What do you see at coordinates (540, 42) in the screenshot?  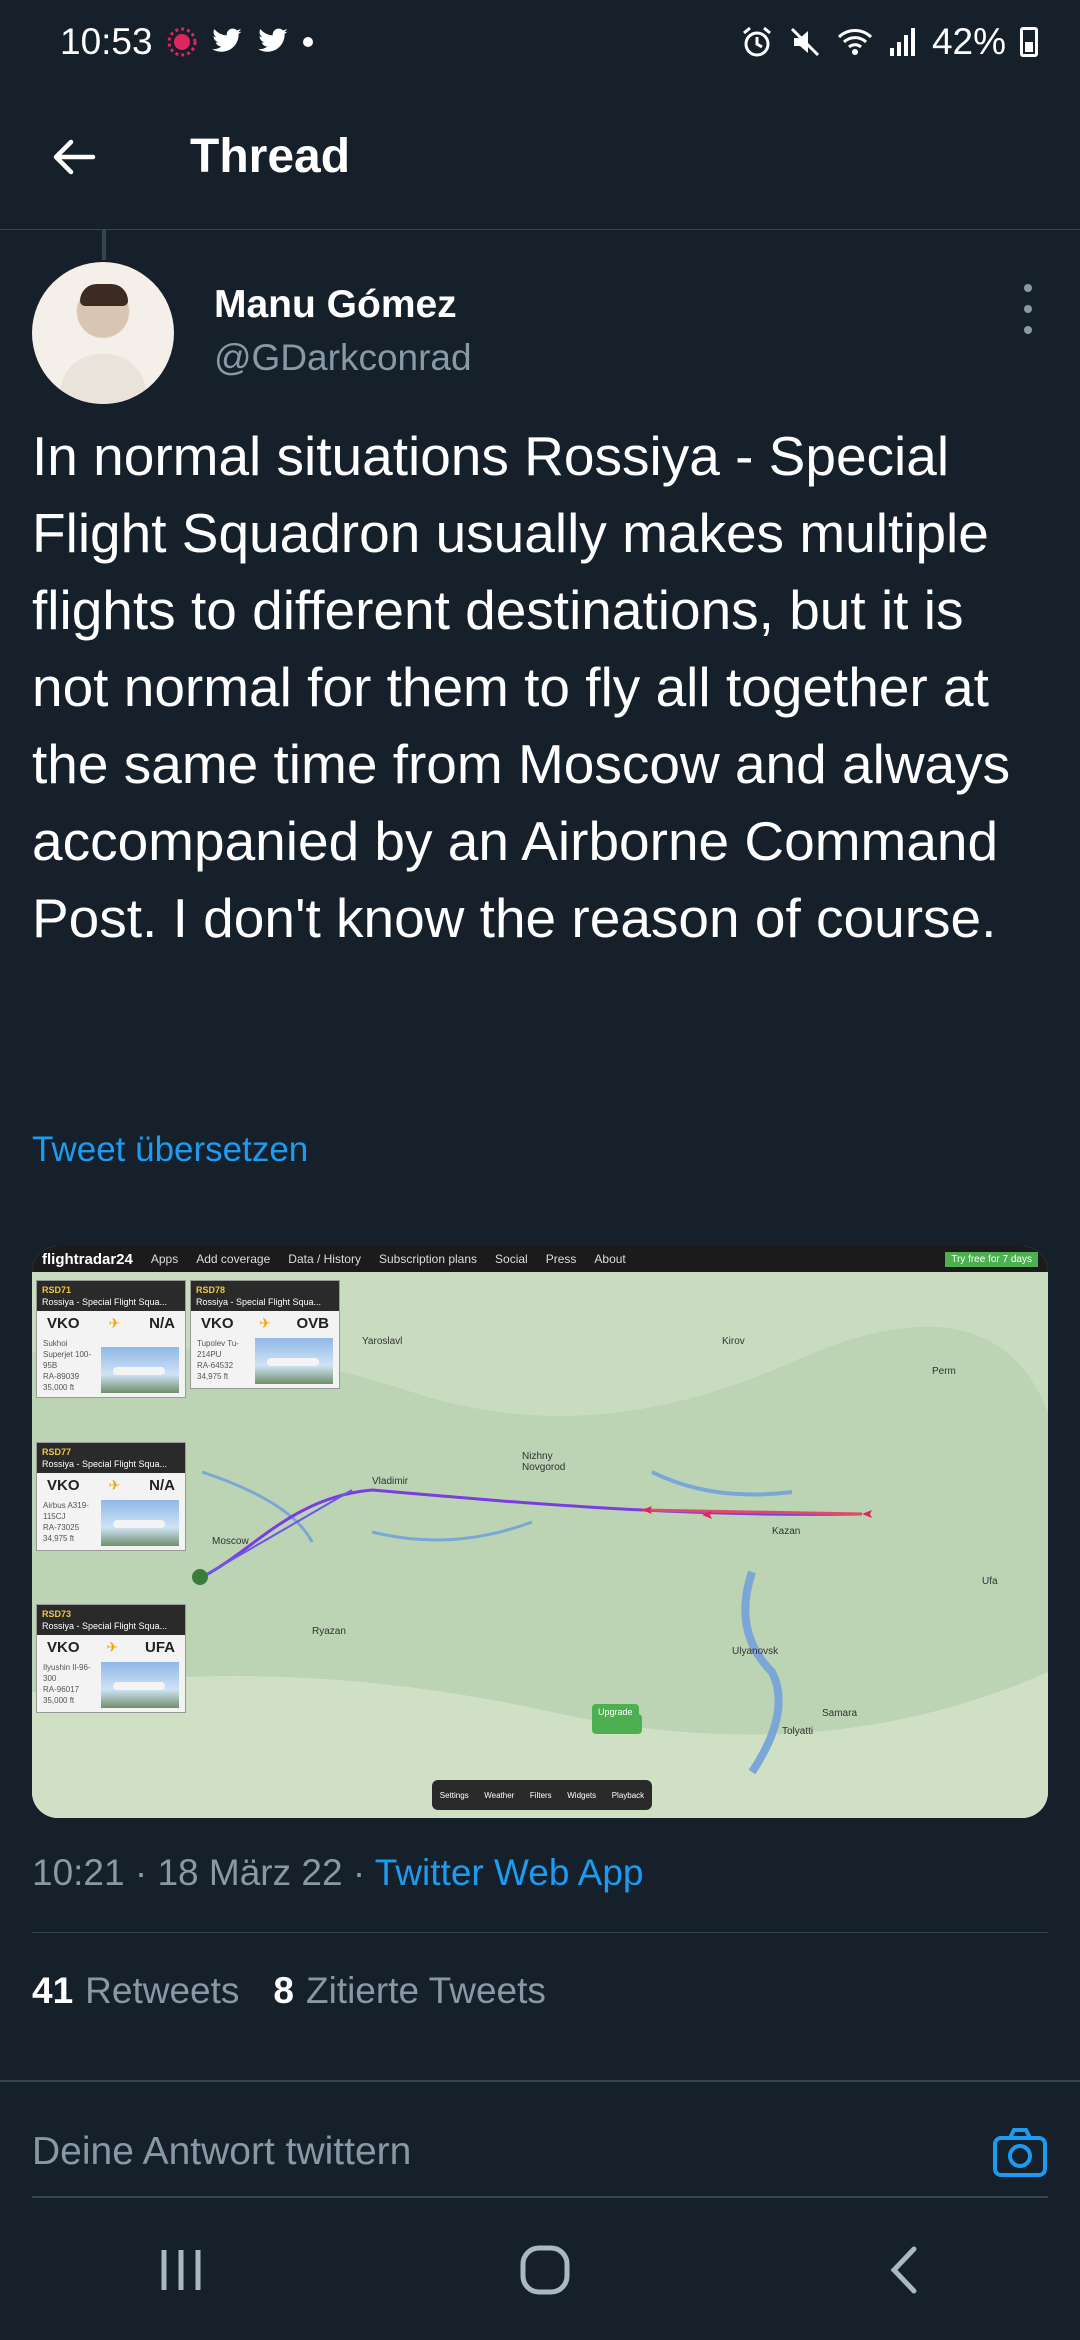 I see `status-bar: 10:53 42%` at bounding box center [540, 42].